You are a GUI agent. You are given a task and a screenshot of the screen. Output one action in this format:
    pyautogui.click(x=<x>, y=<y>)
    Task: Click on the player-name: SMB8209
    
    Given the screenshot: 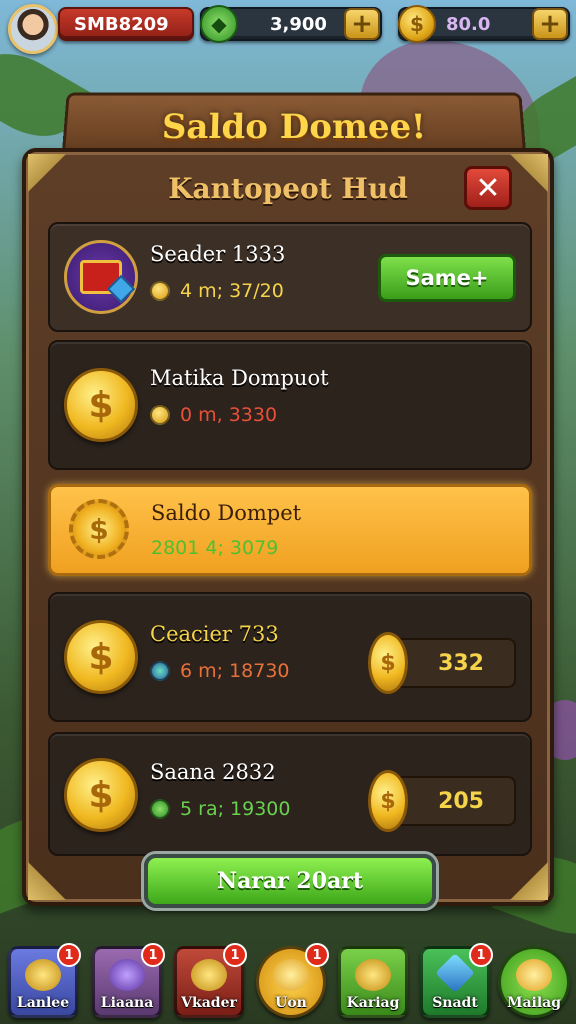 What is the action you would take?
    pyautogui.click(x=121, y=24)
    